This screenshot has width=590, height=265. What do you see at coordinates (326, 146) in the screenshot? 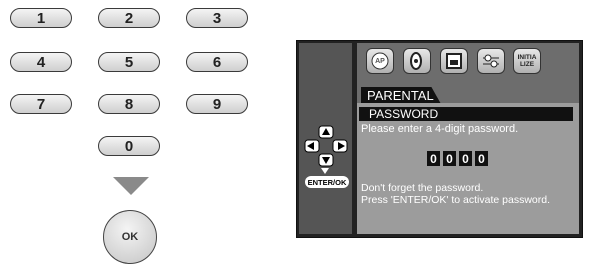
I see `navigation-pad-icon` at bounding box center [326, 146].